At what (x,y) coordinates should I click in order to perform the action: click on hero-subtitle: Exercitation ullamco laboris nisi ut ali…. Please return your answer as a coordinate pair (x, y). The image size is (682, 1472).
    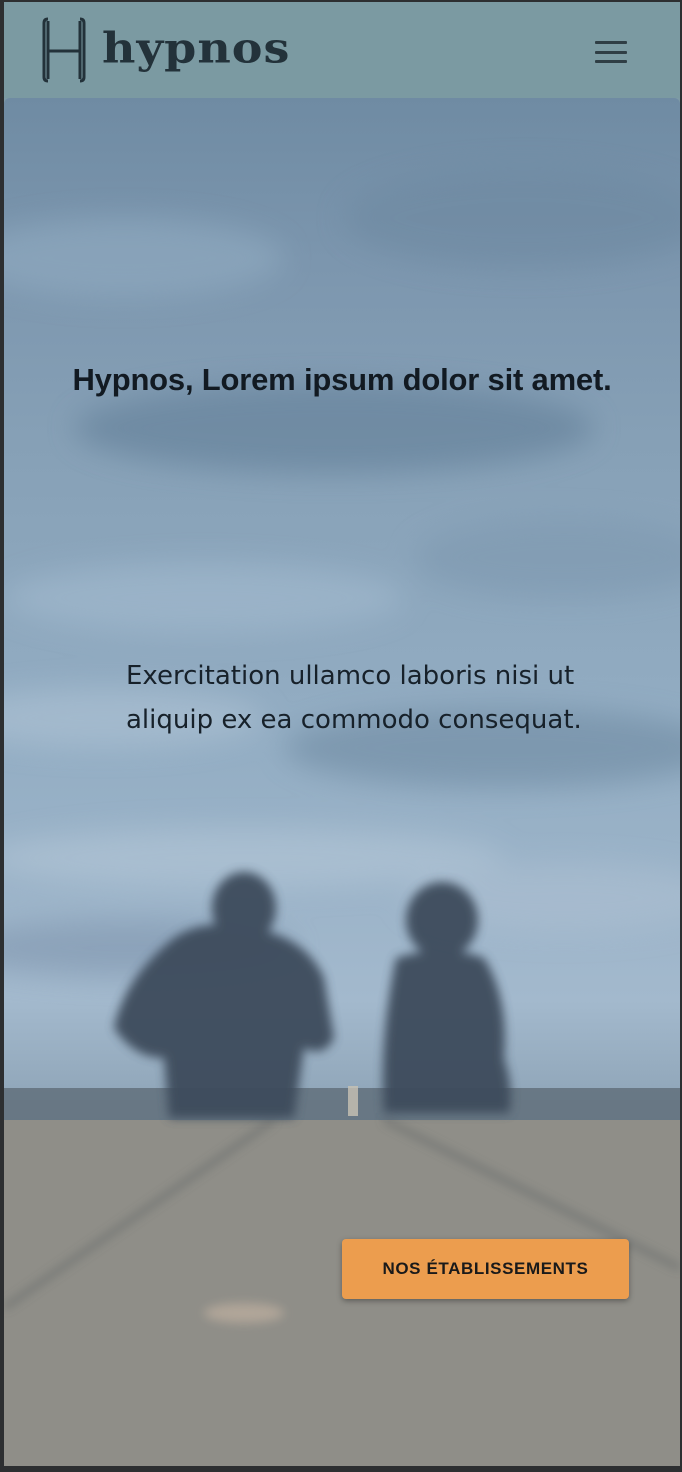
    Looking at the image, I should click on (376, 698).